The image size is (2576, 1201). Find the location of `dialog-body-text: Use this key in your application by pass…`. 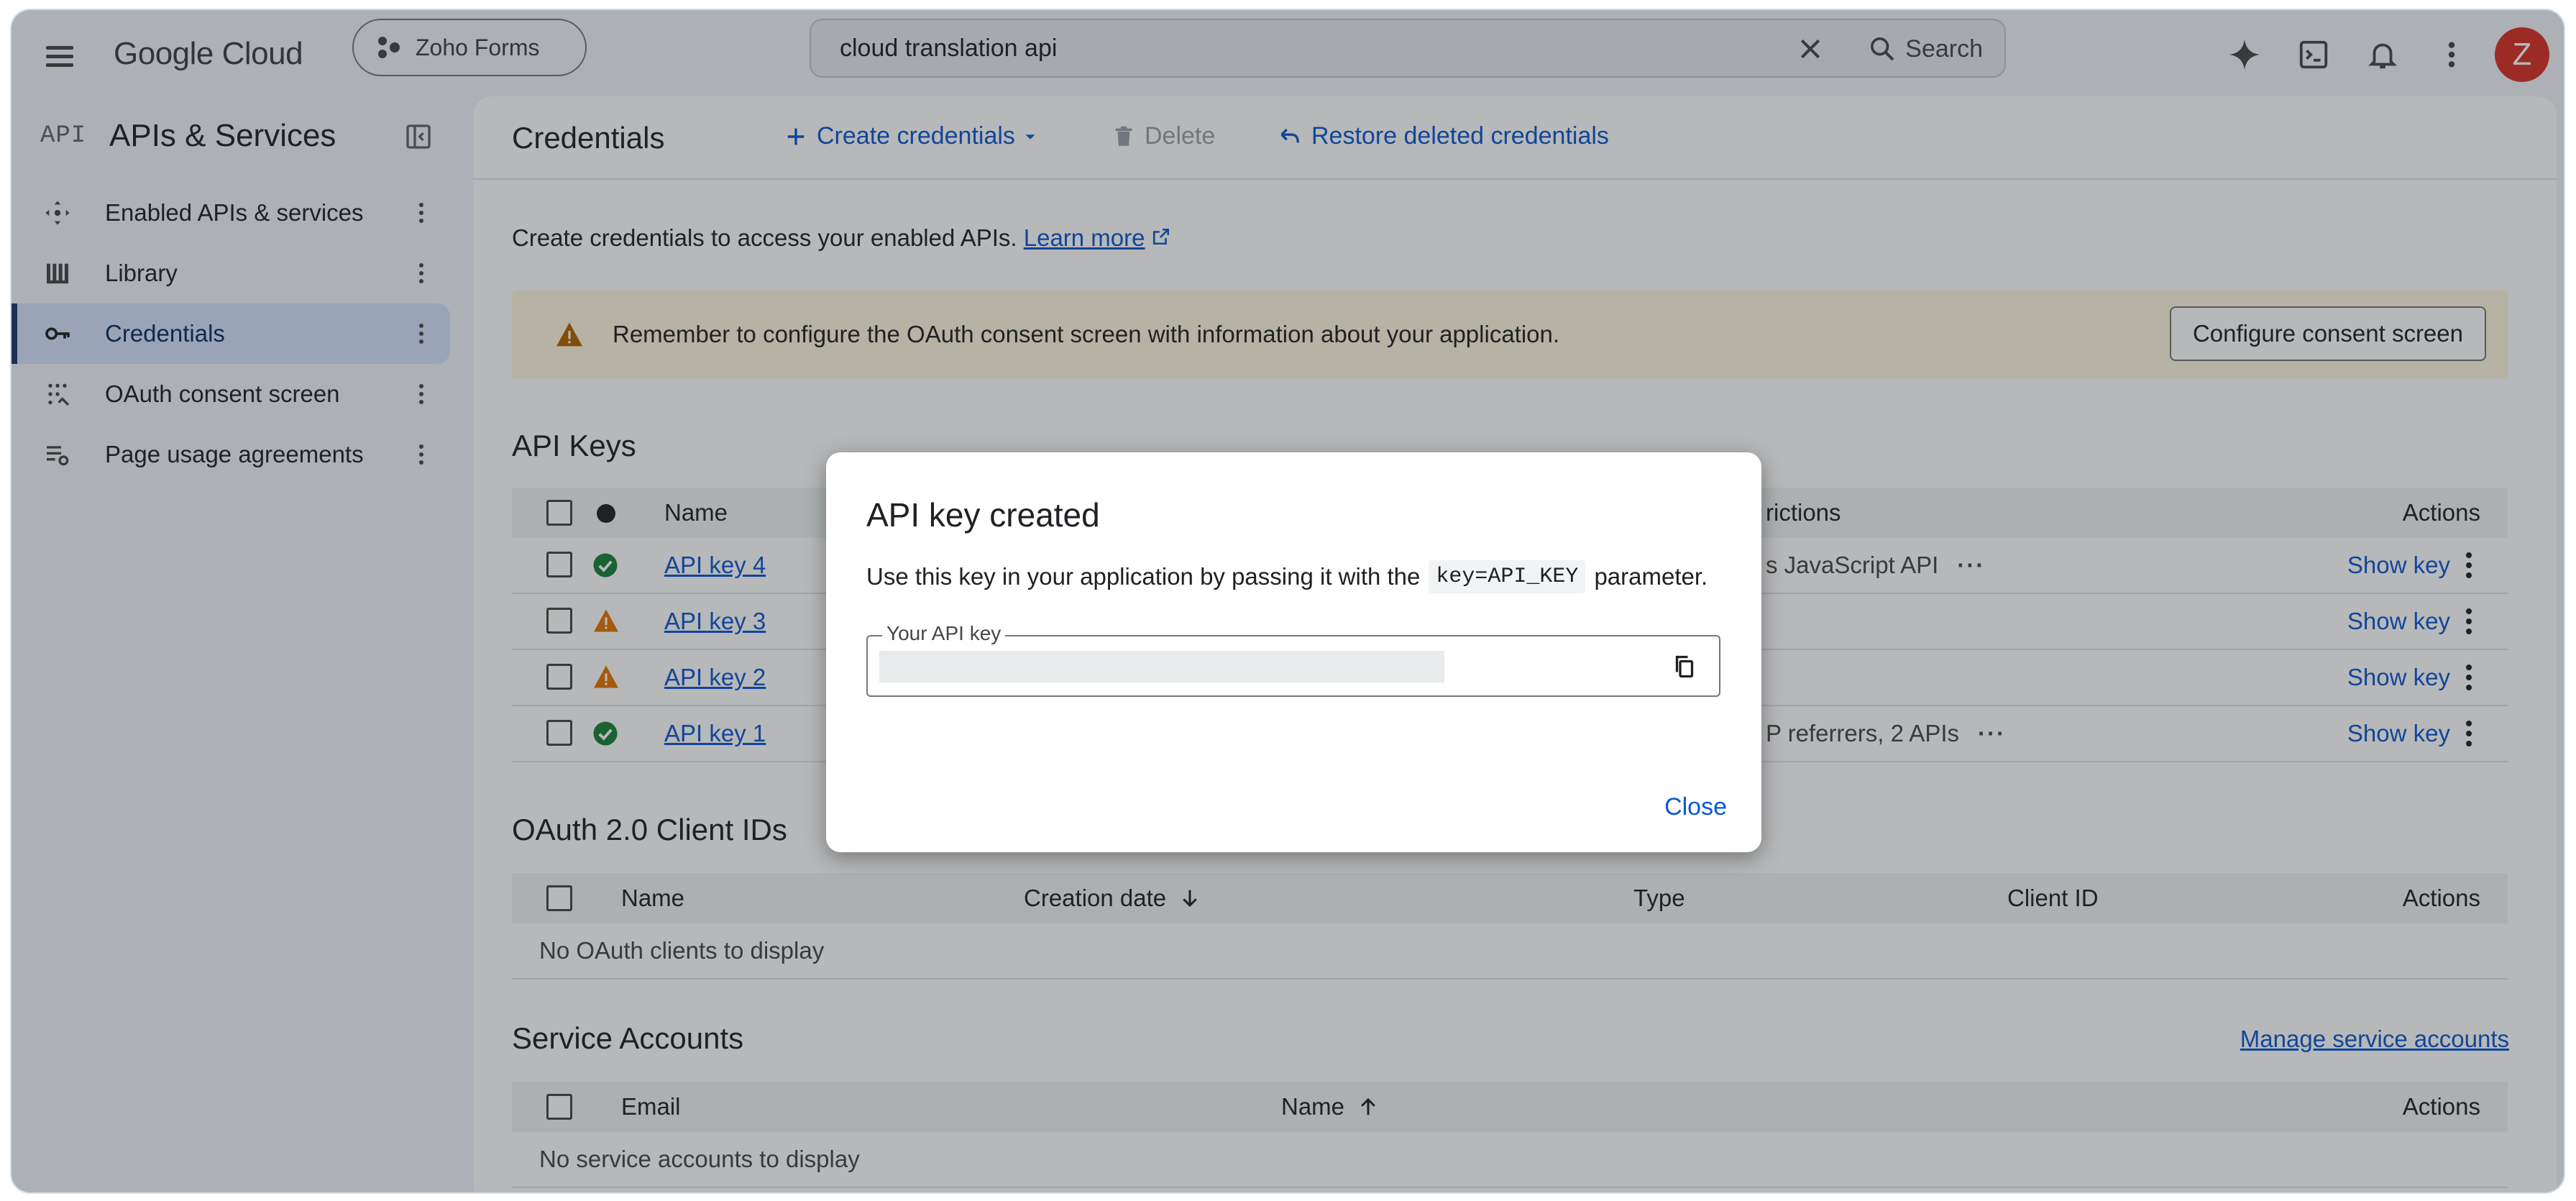

dialog-body-text: Use this key in your application by pass… is located at coordinates (1143, 576).